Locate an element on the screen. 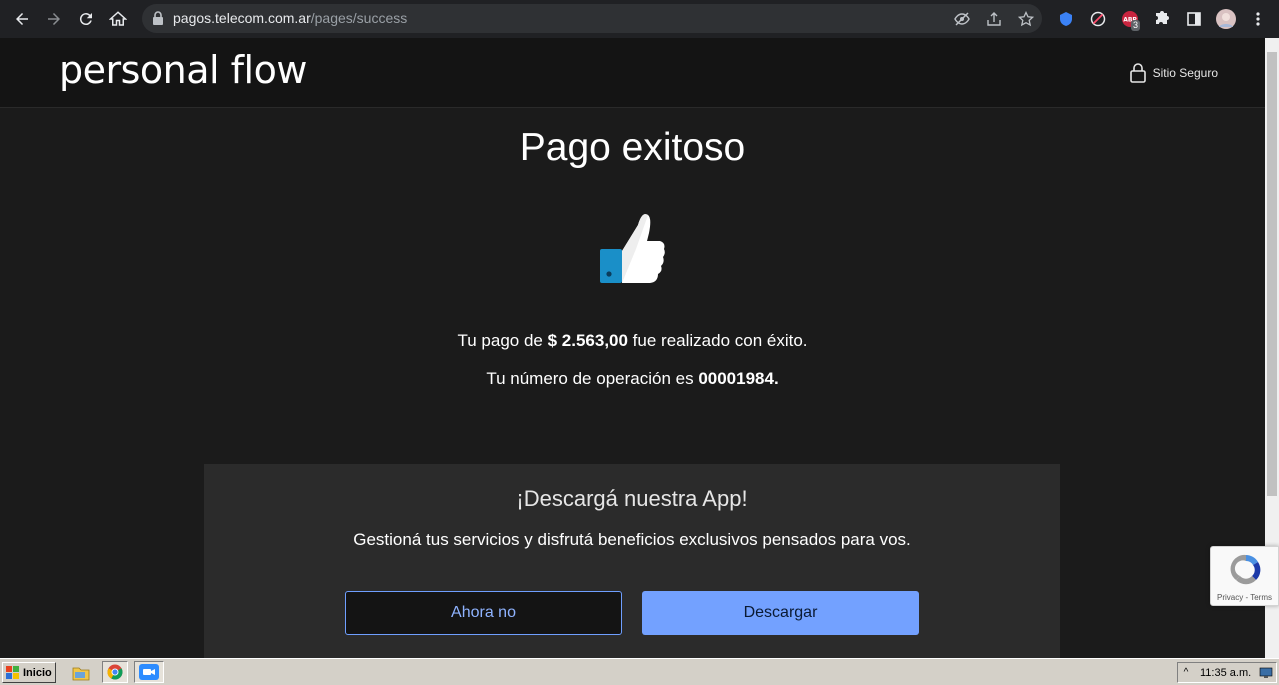 The image size is (1279, 685). browser-toolbar: pagos.telecom.com.ar/pages/success ABP 3 is located at coordinates (639, 19).